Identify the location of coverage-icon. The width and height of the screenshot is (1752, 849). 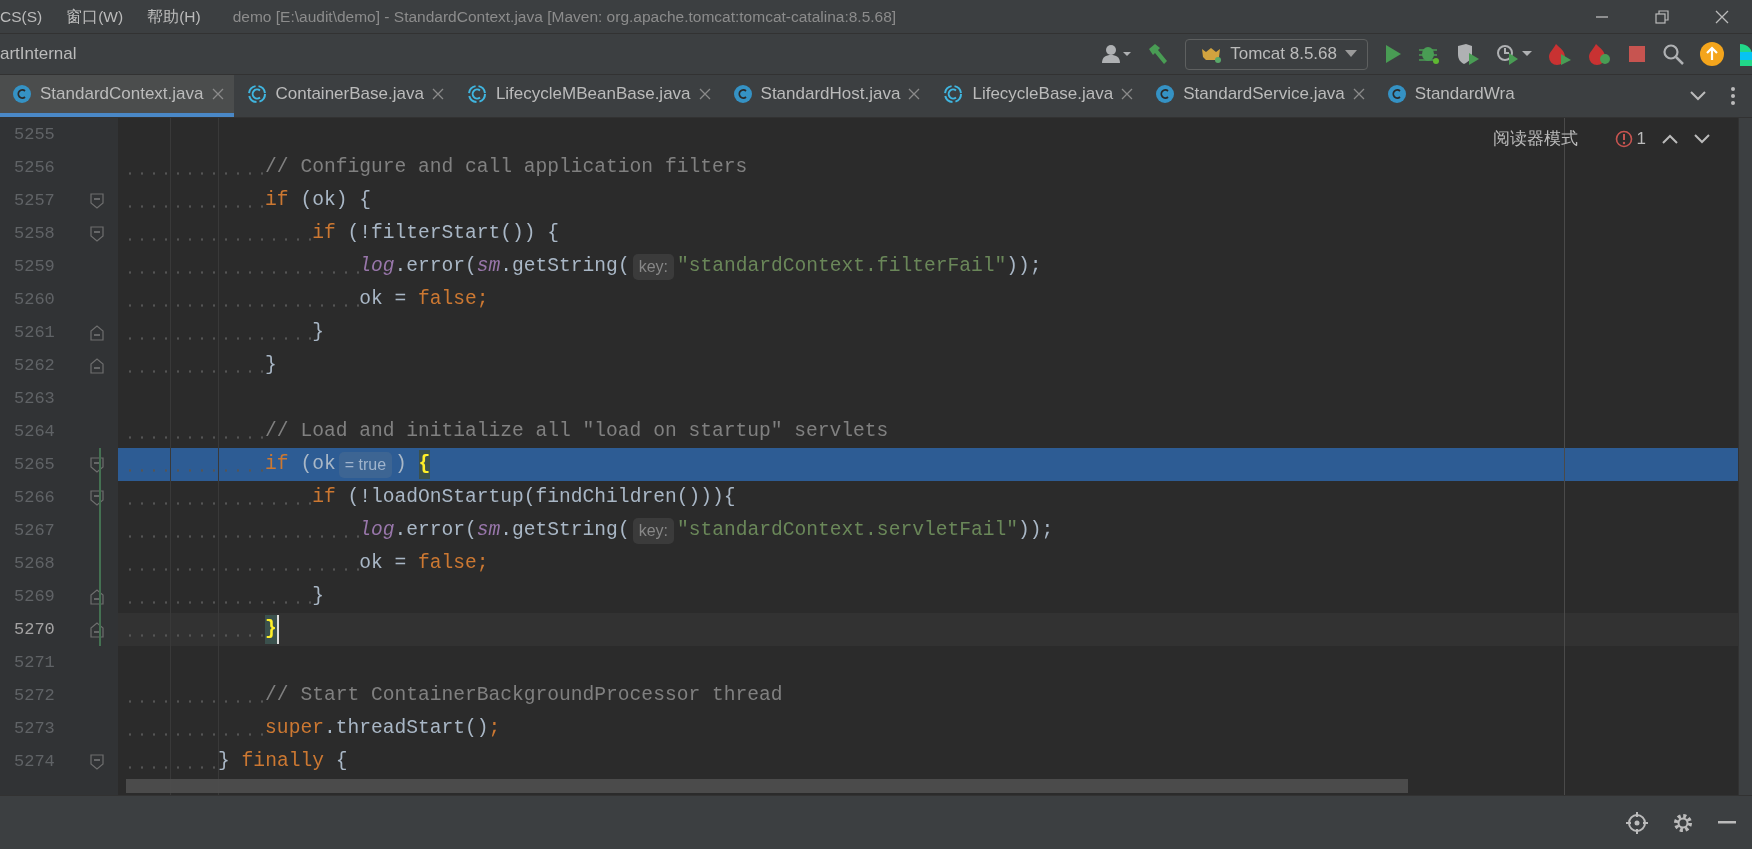
(1468, 54).